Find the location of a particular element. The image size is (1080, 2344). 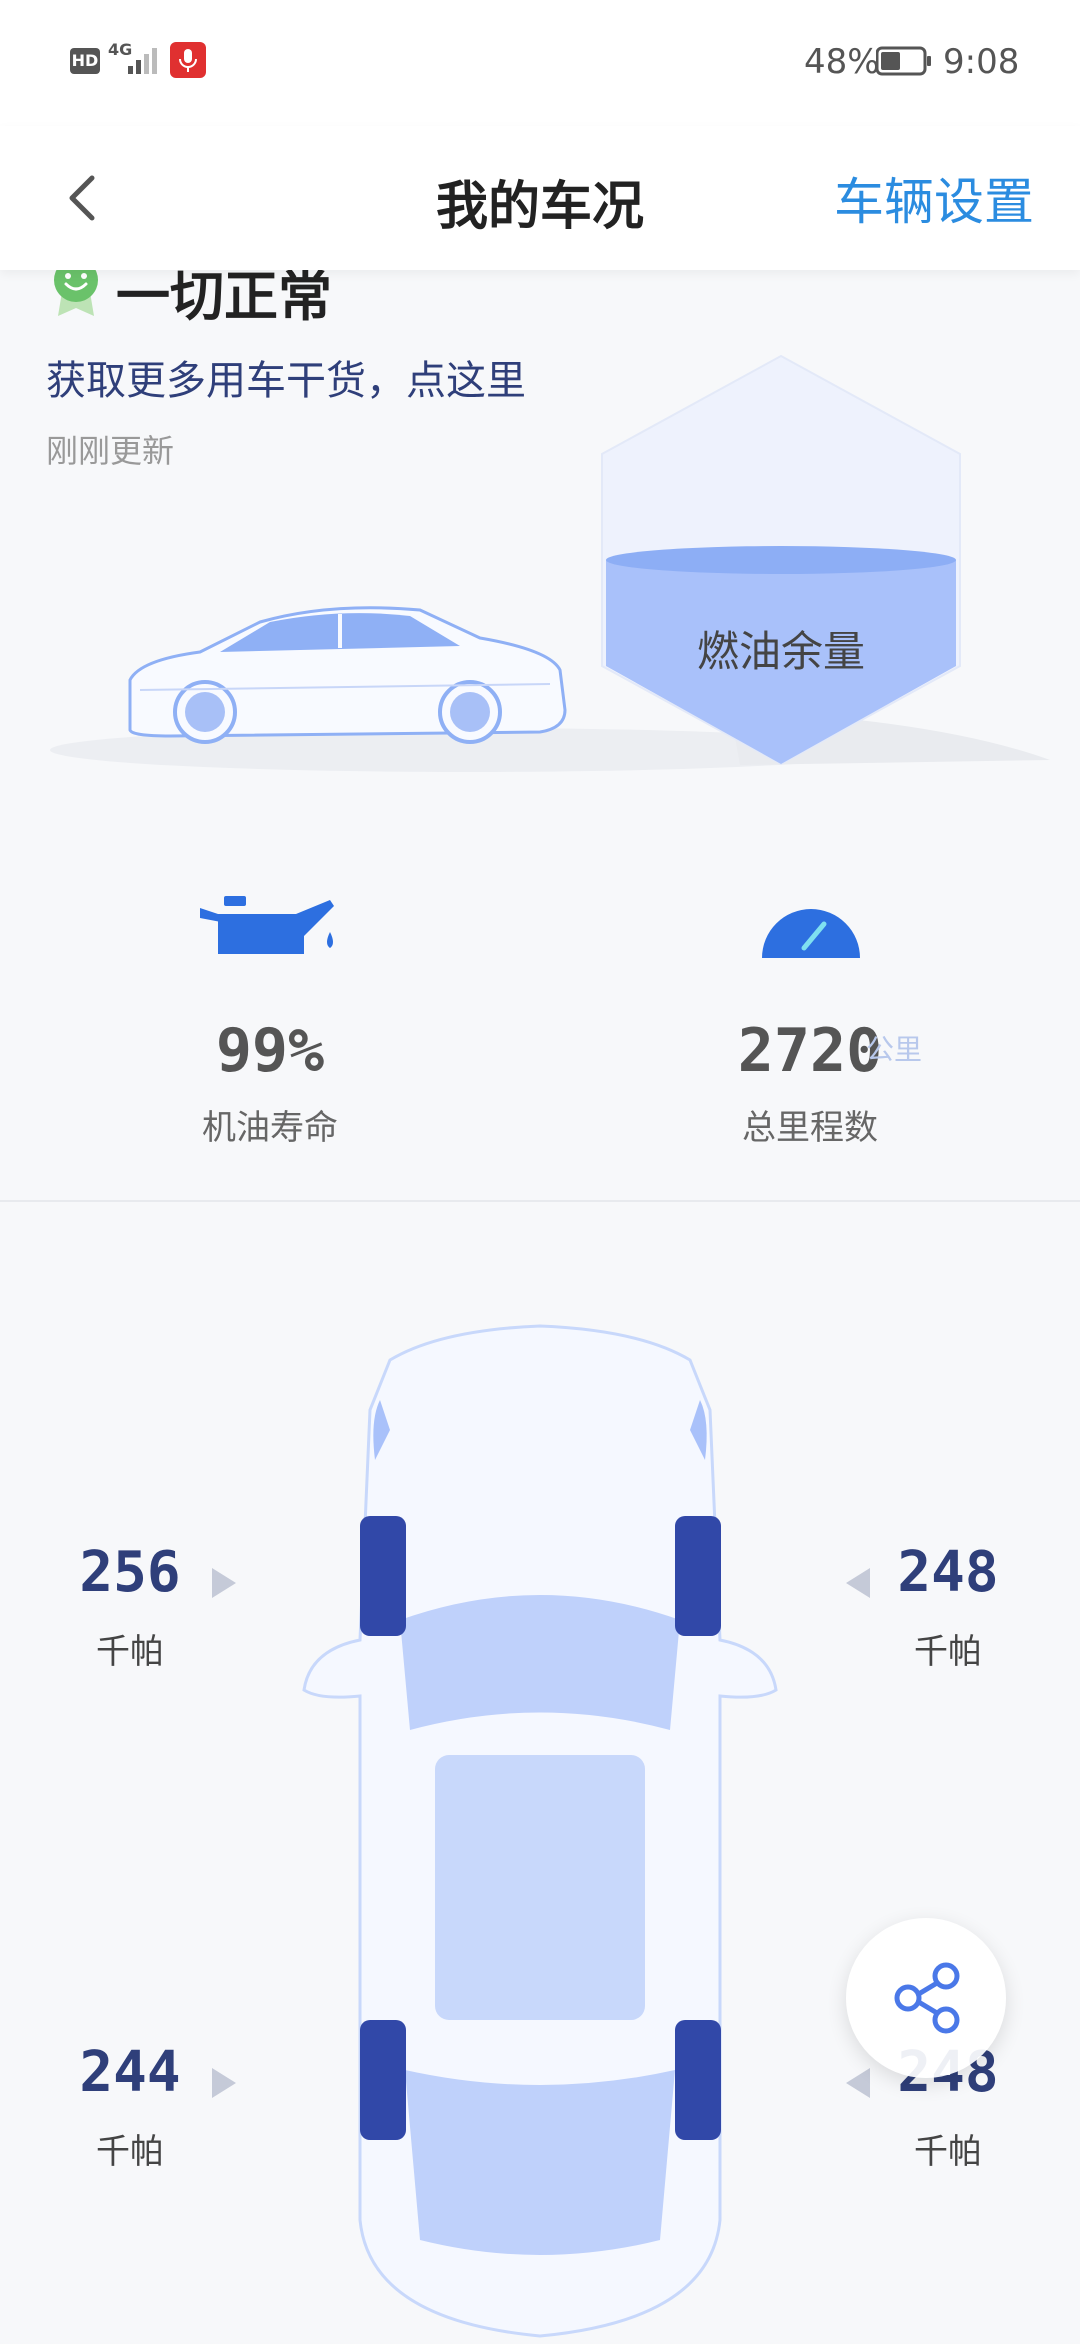

fuel-label: 燃油余量 is located at coordinates (780, 651).